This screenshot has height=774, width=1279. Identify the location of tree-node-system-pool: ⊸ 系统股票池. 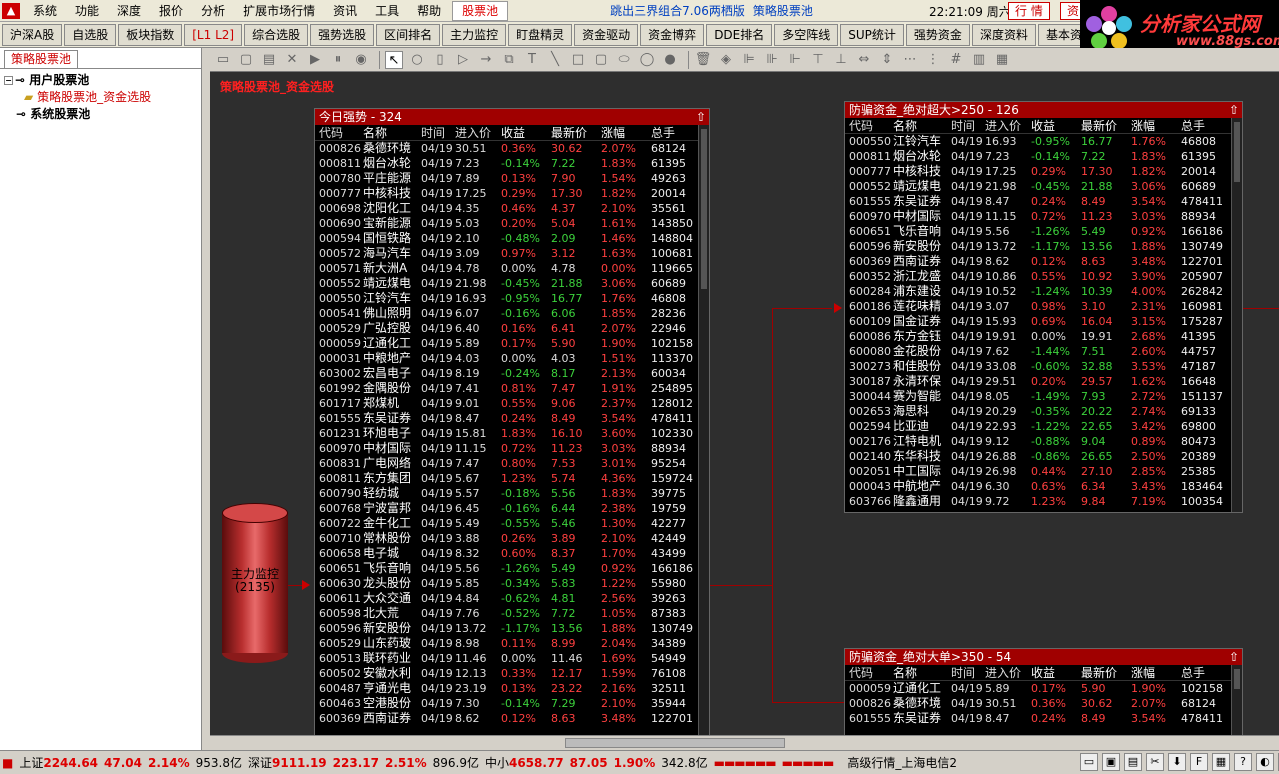
(77, 114).